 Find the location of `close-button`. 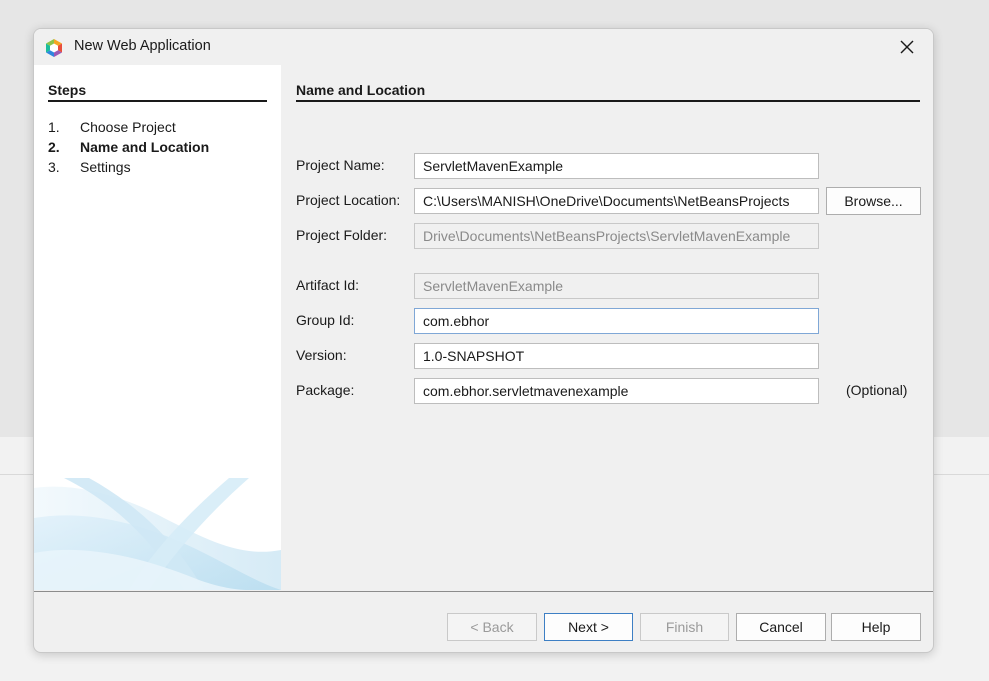

close-button is located at coordinates (907, 47).